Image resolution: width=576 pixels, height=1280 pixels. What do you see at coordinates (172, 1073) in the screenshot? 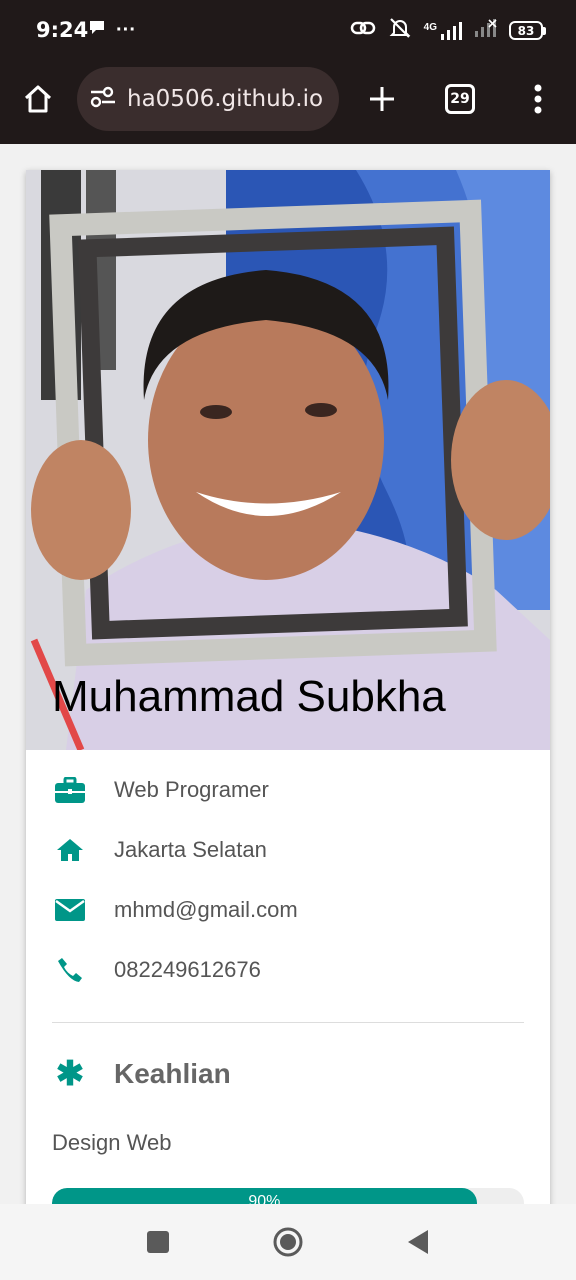
I see `skills-title: Keahlian` at bounding box center [172, 1073].